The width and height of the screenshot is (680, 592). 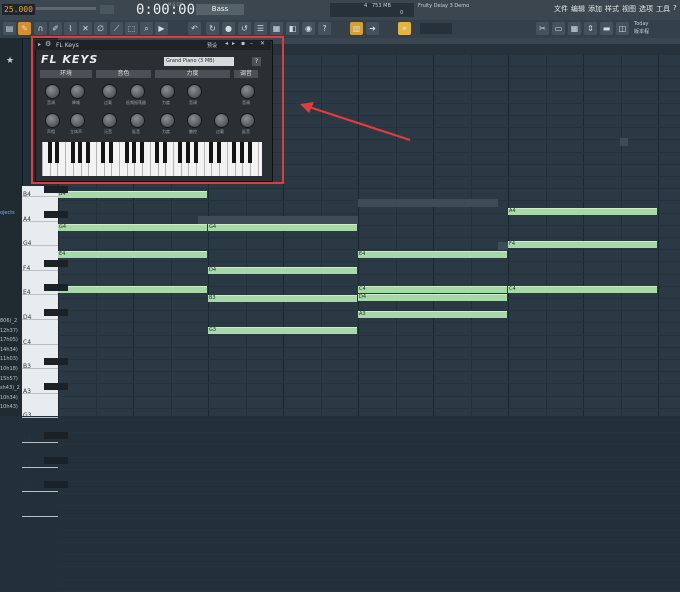 I want to click on channel-rack-icon: ▦, so click(x=276, y=28).